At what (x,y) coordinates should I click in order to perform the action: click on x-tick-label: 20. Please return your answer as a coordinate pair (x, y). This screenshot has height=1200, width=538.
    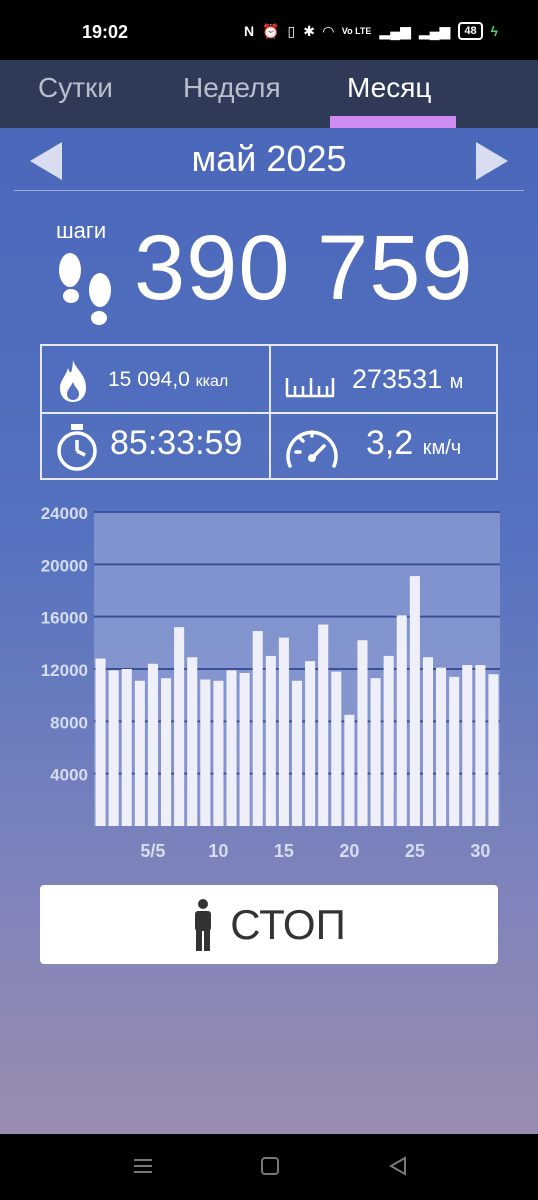
    Looking at the image, I should click on (349, 851).